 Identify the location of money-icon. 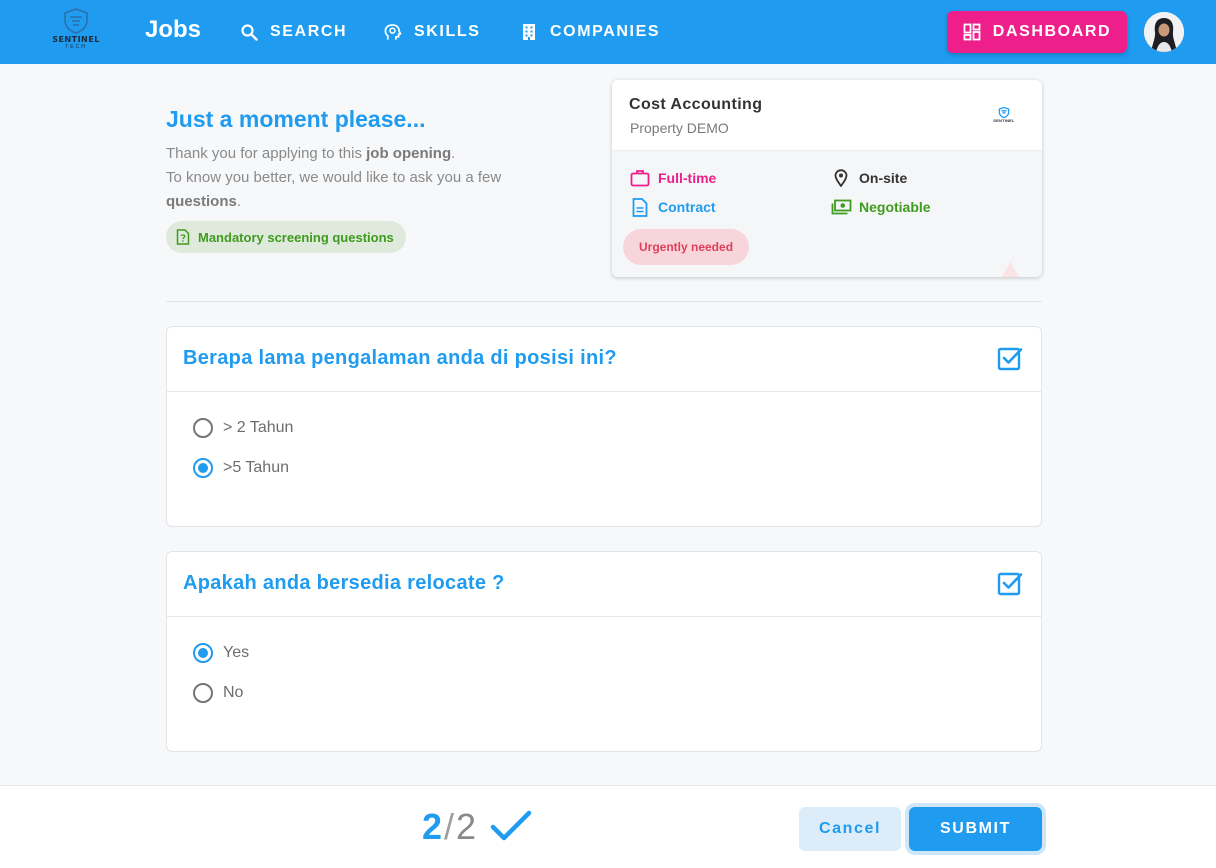
(841, 207).